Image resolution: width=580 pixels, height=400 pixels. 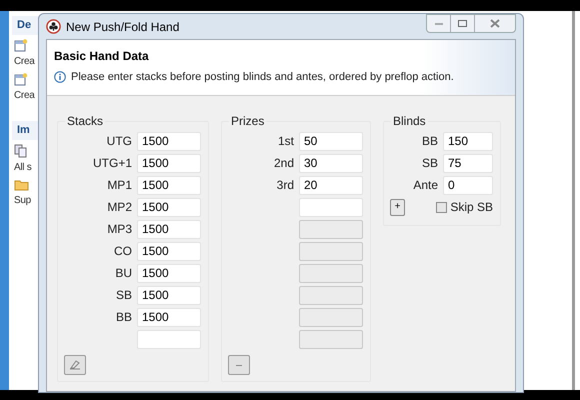 I want to click on info-icon, so click(x=60, y=77).